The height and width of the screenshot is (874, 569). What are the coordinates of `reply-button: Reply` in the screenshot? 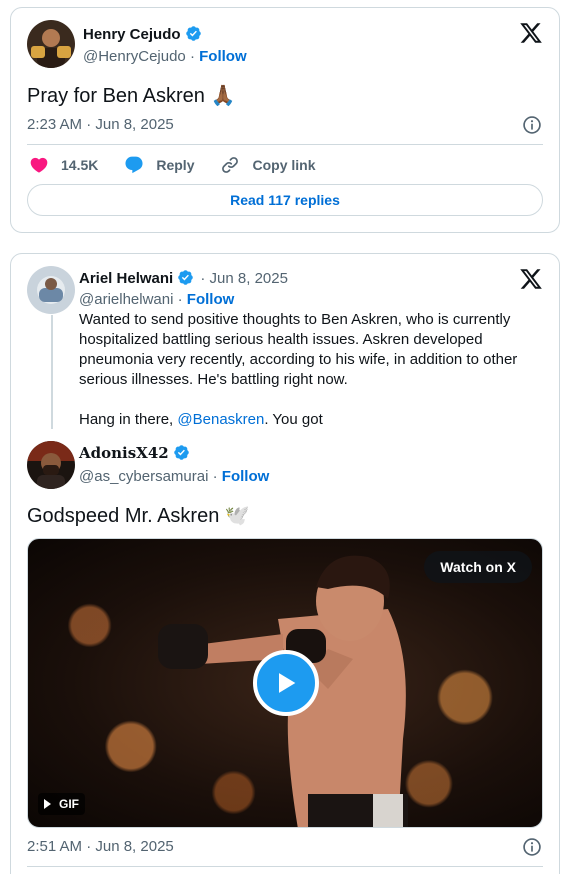 It's located at (159, 165).